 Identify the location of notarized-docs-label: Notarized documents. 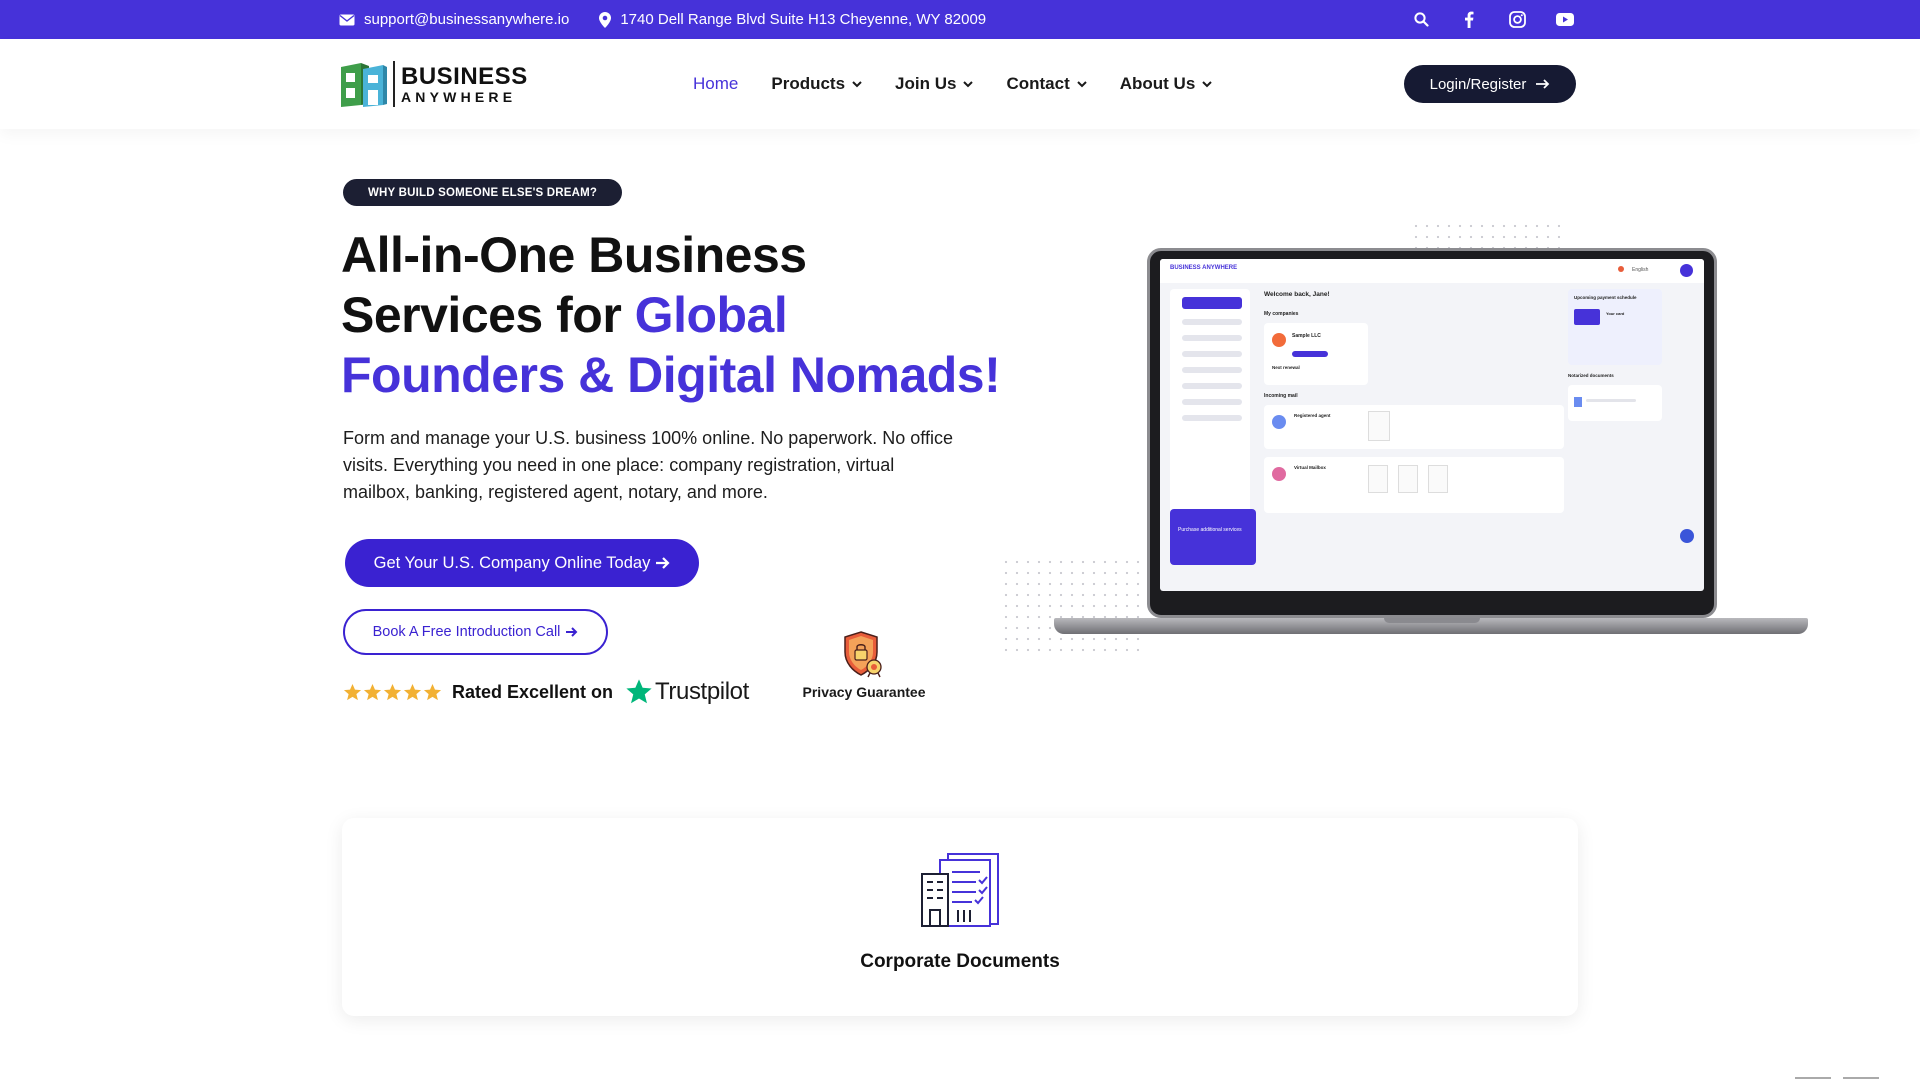
(1591, 375).